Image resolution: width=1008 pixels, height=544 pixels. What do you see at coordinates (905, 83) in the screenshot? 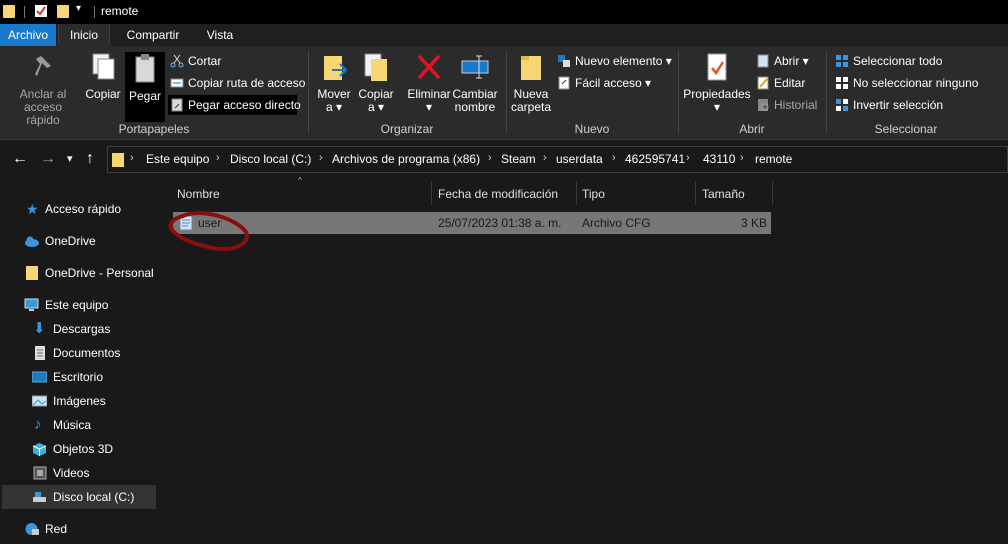
I see `select-none-button: No seleccionar ninguno` at bounding box center [905, 83].